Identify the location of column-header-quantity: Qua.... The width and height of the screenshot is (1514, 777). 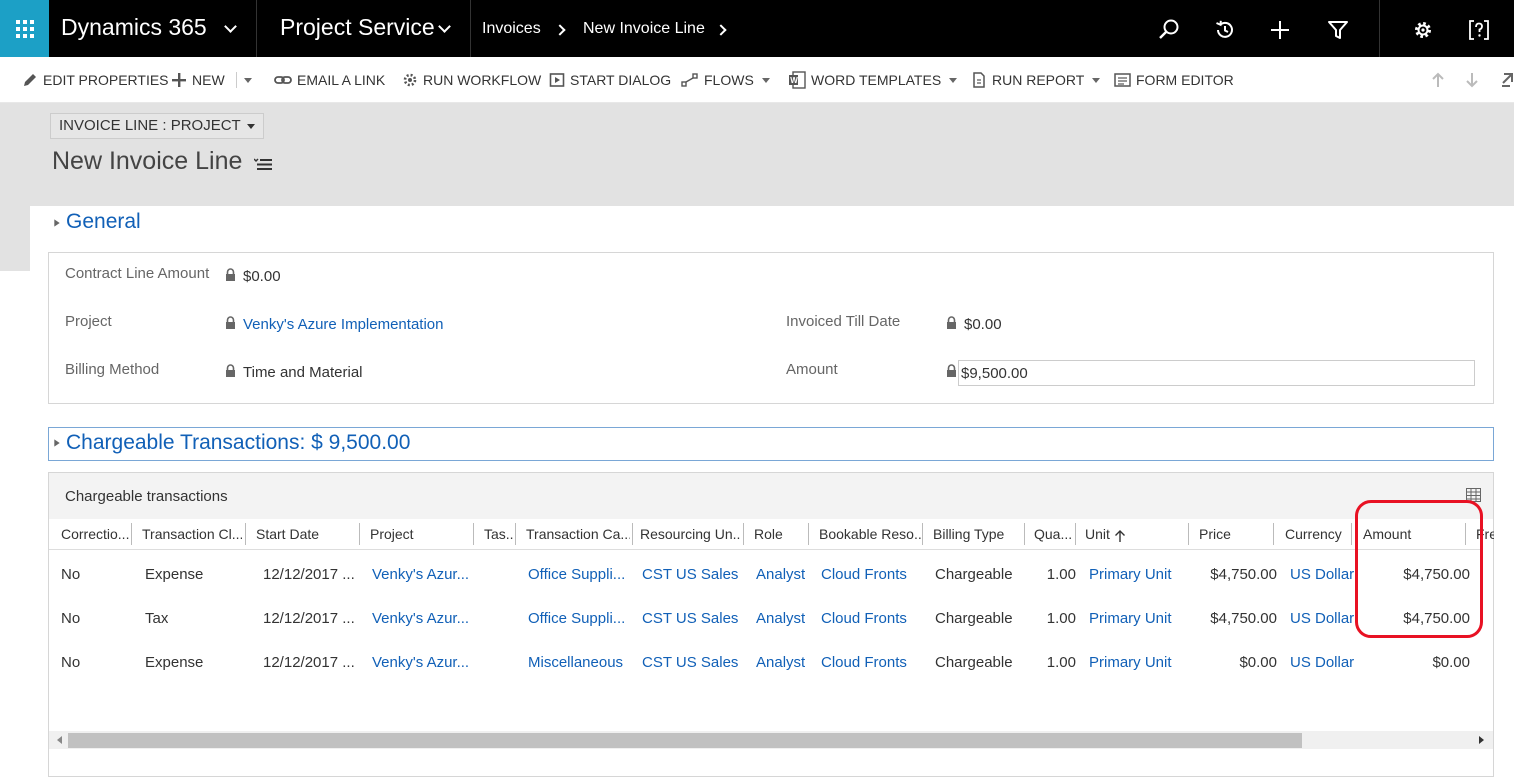
(1054, 534).